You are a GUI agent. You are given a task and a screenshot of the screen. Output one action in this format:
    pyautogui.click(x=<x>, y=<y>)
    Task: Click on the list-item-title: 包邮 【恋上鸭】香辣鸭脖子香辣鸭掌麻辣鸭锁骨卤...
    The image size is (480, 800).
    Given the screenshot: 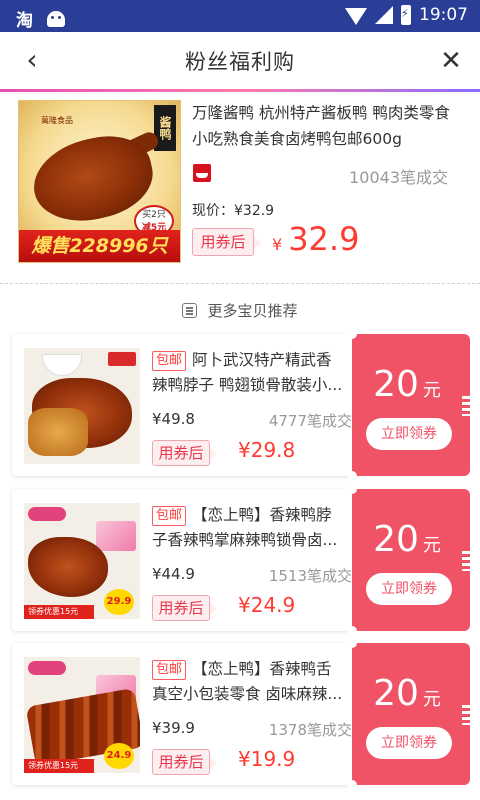 What is the action you would take?
    pyautogui.click(x=249, y=528)
    